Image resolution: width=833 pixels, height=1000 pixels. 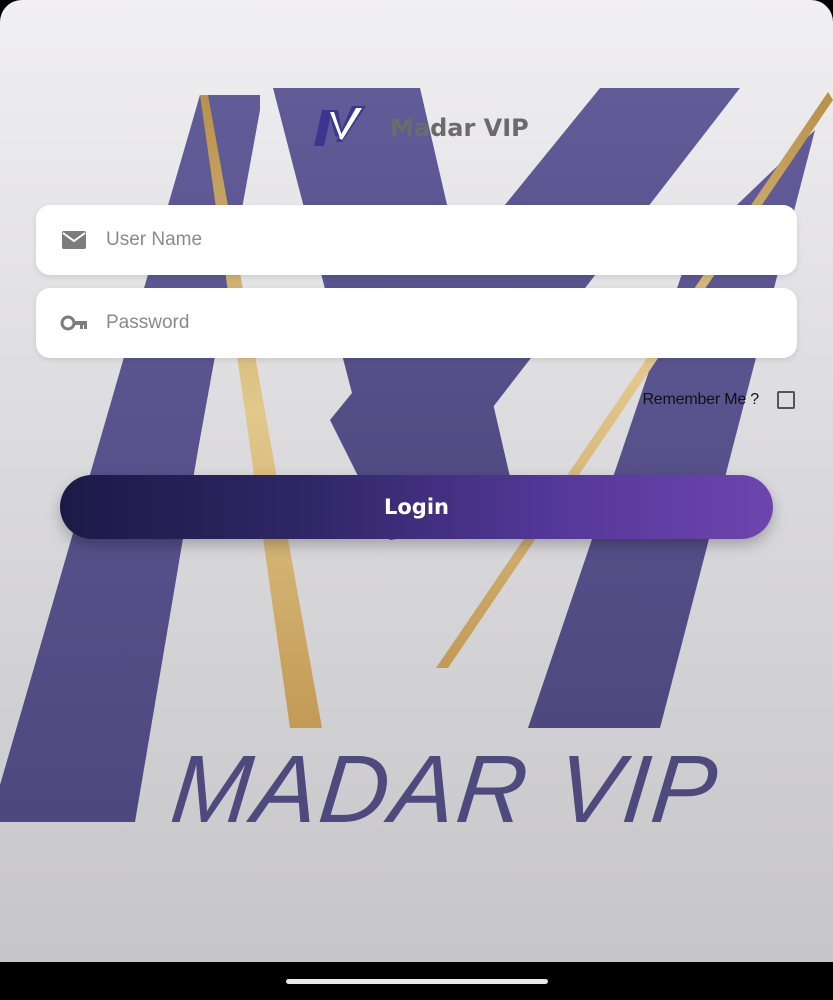 What do you see at coordinates (700, 399) in the screenshot?
I see `remember-me-label: Remember Me ?` at bounding box center [700, 399].